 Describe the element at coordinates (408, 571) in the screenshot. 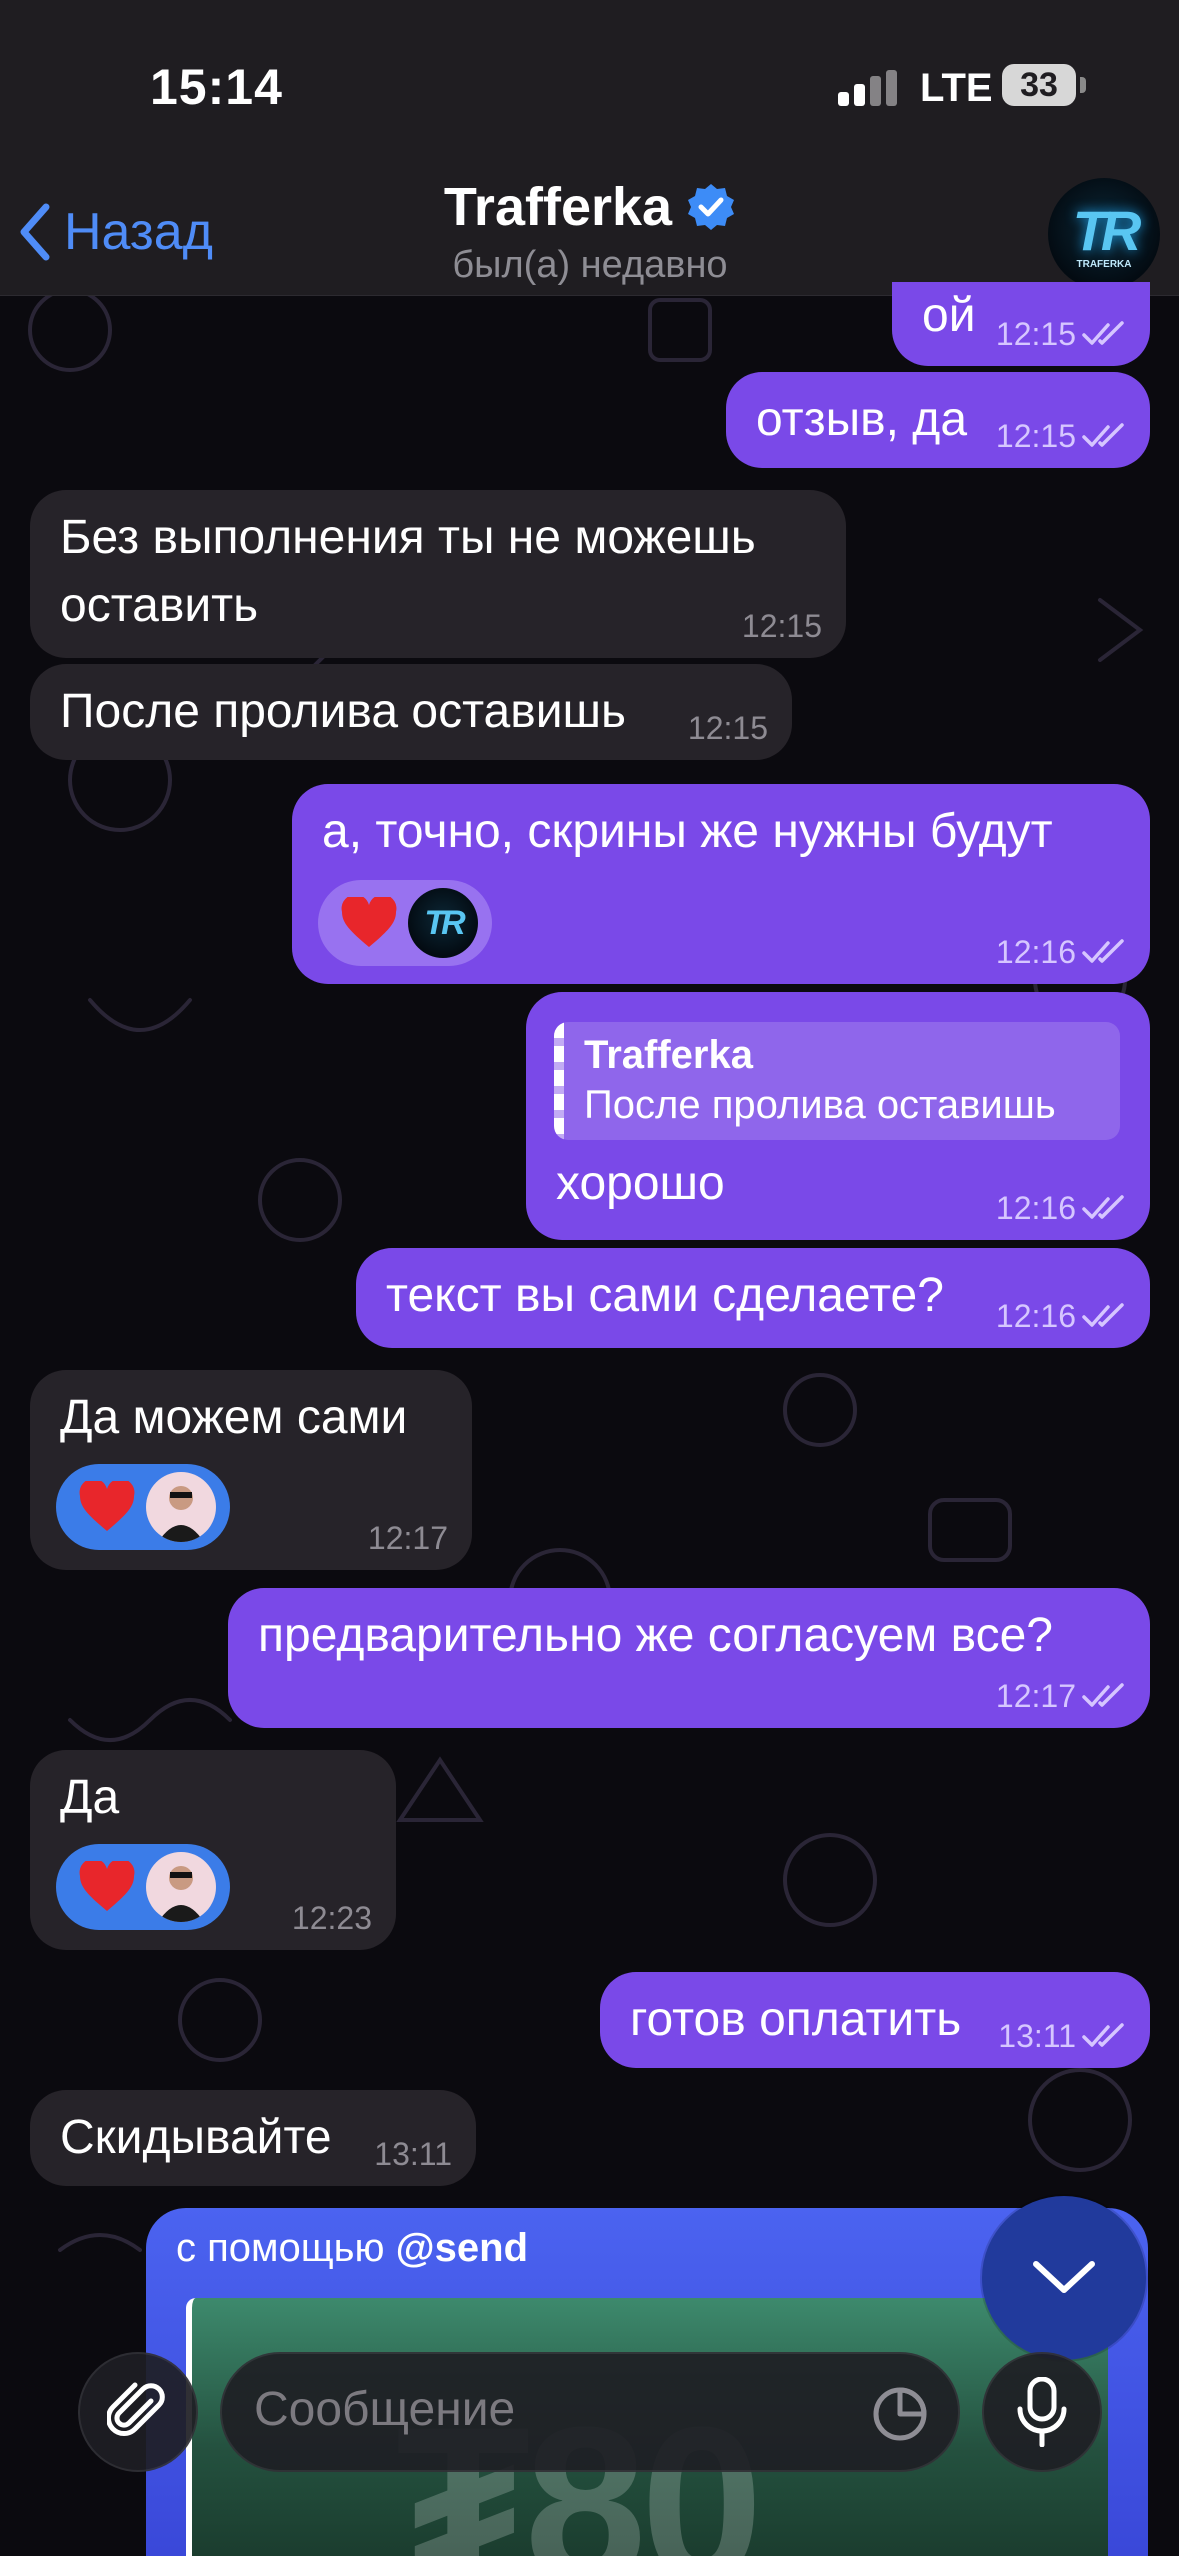

I see `message-text: Без выполнения ты не можешь оставить` at that location.